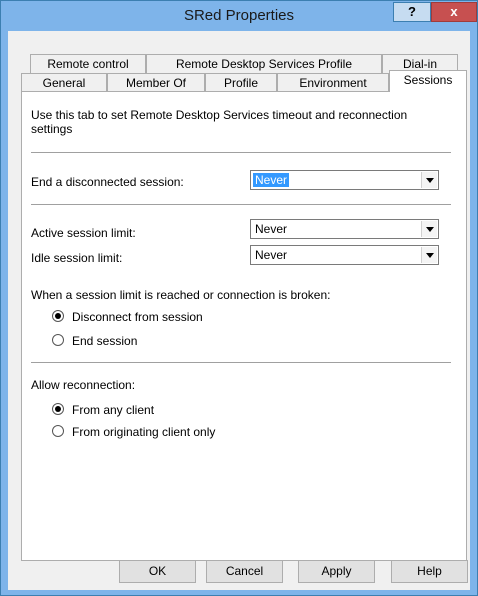 This screenshot has width=478, height=596. What do you see at coordinates (264, 63) in the screenshot?
I see `tab-remote-desktop-services-profile: Remote Desktop Services Profile` at bounding box center [264, 63].